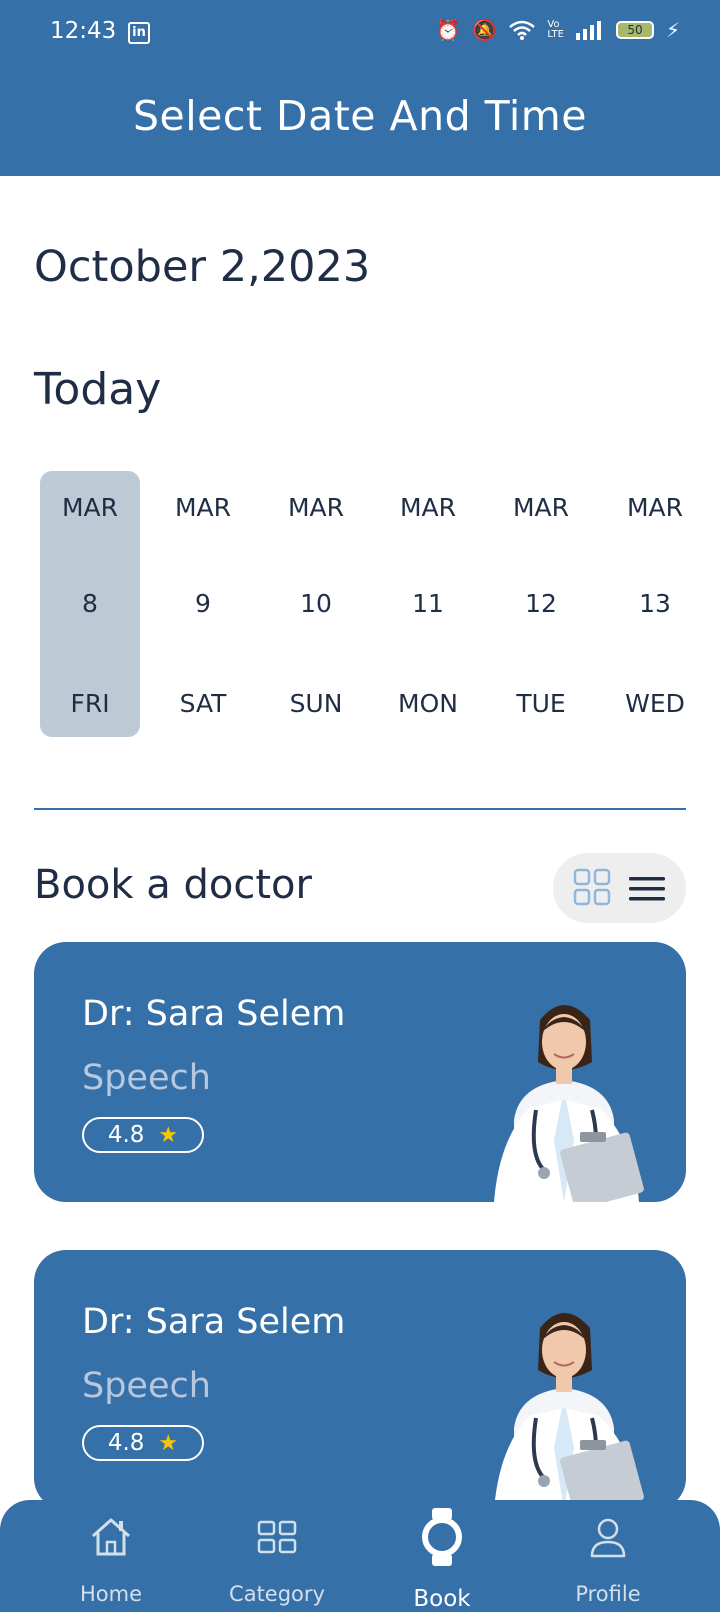 The width and height of the screenshot is (720, 1612). What do you see at coordinates (277, 1594) in the screenshot?
I see `nav-category-label: Category` at bounding box center [277, 1594].